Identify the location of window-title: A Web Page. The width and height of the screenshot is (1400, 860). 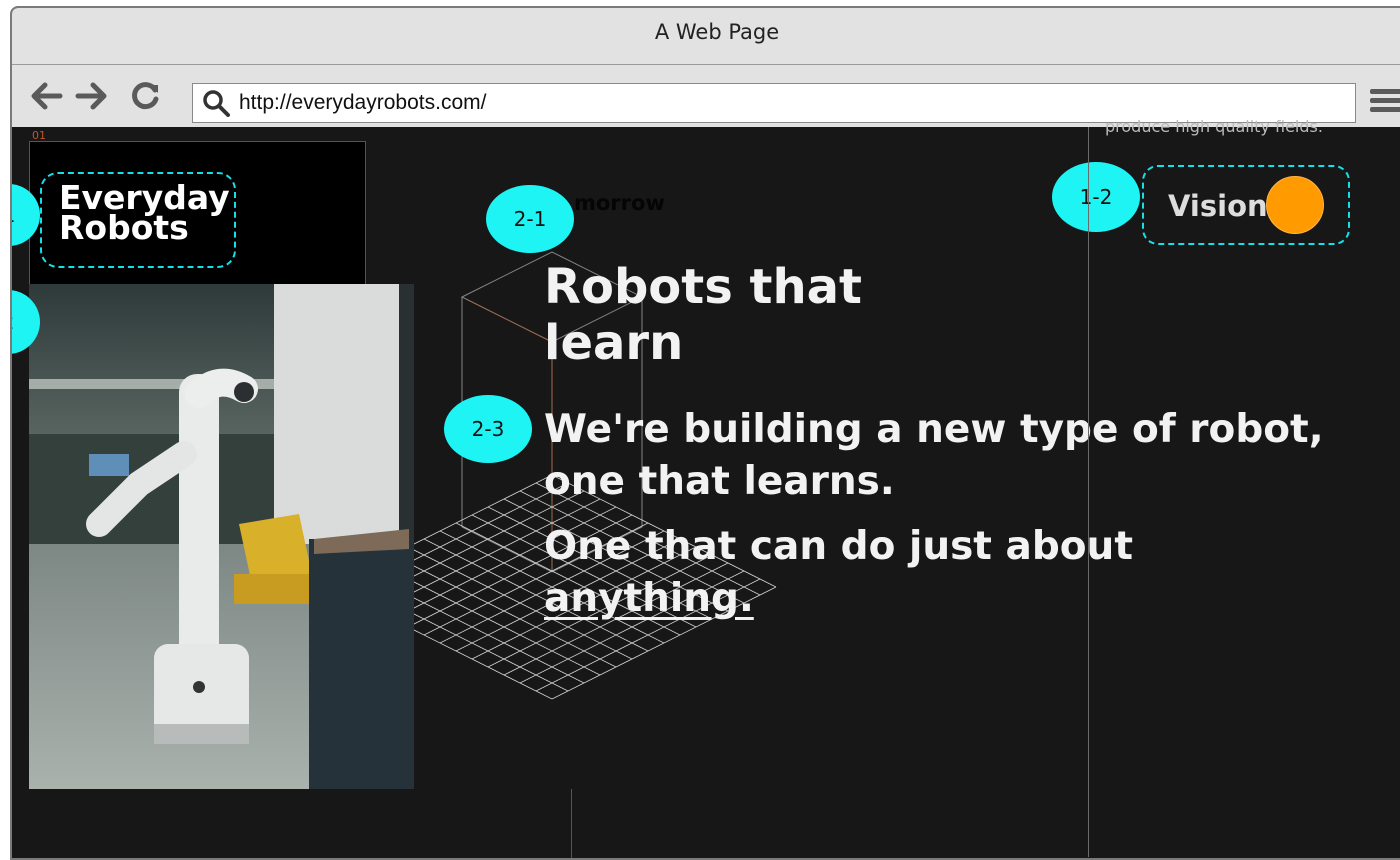
(717, 32).